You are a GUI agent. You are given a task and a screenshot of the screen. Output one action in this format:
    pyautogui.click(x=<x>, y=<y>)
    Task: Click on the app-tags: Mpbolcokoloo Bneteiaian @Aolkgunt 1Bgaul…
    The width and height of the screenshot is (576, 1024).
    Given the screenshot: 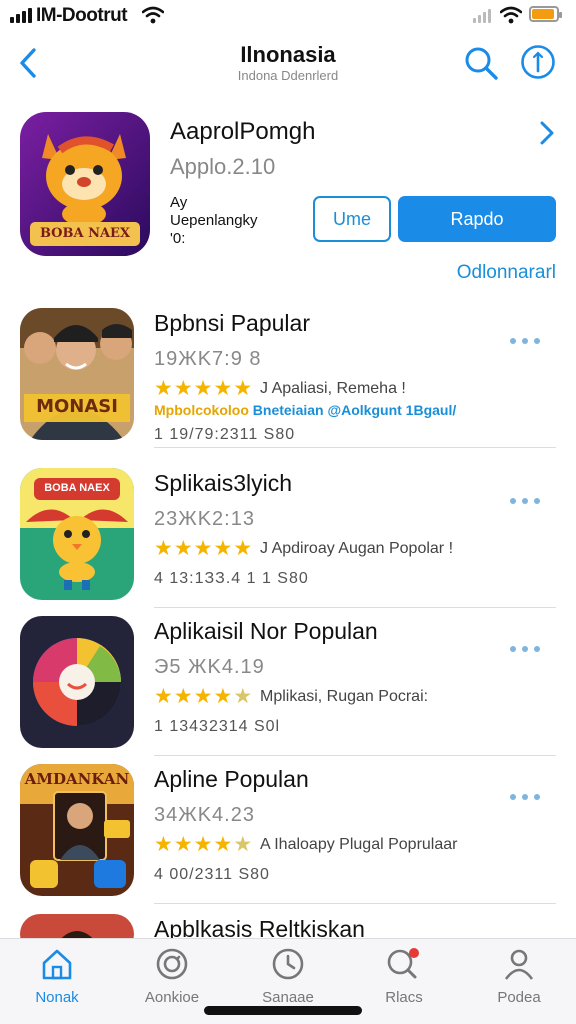 What is the action you would take?
    pyautogui.click(x=305, y=410)
    